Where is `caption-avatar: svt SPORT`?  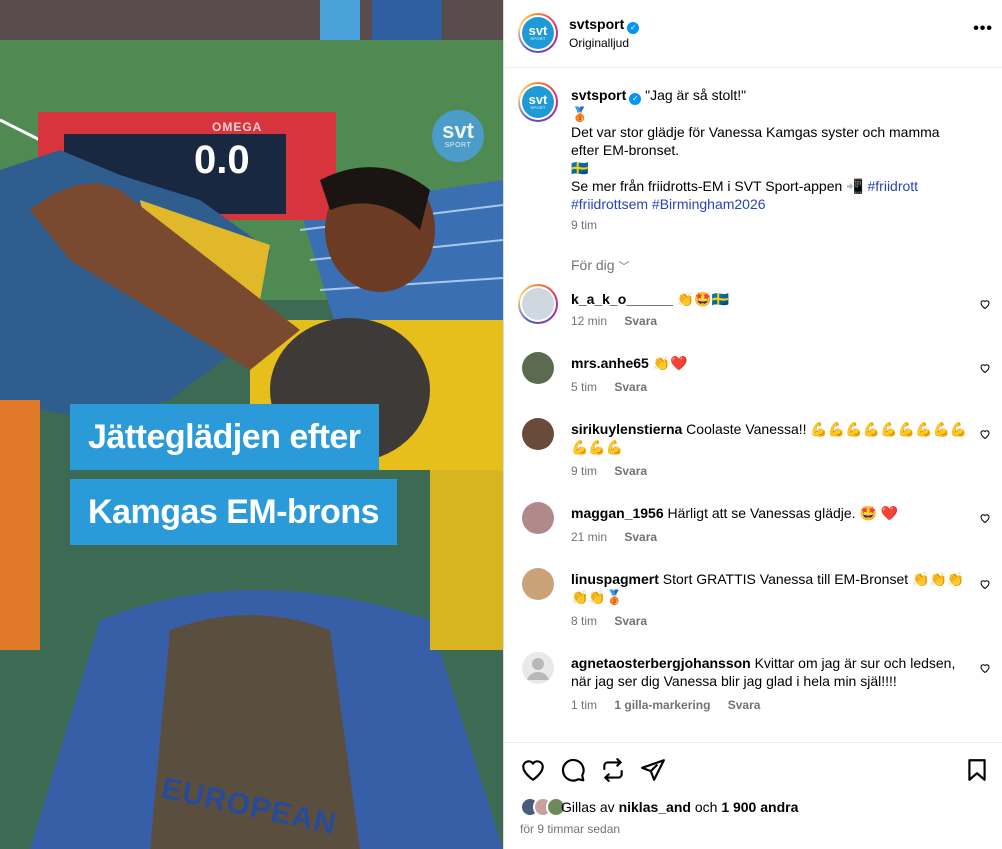
caption-avatar: svt SPORT is located at coordinates (538, 102).